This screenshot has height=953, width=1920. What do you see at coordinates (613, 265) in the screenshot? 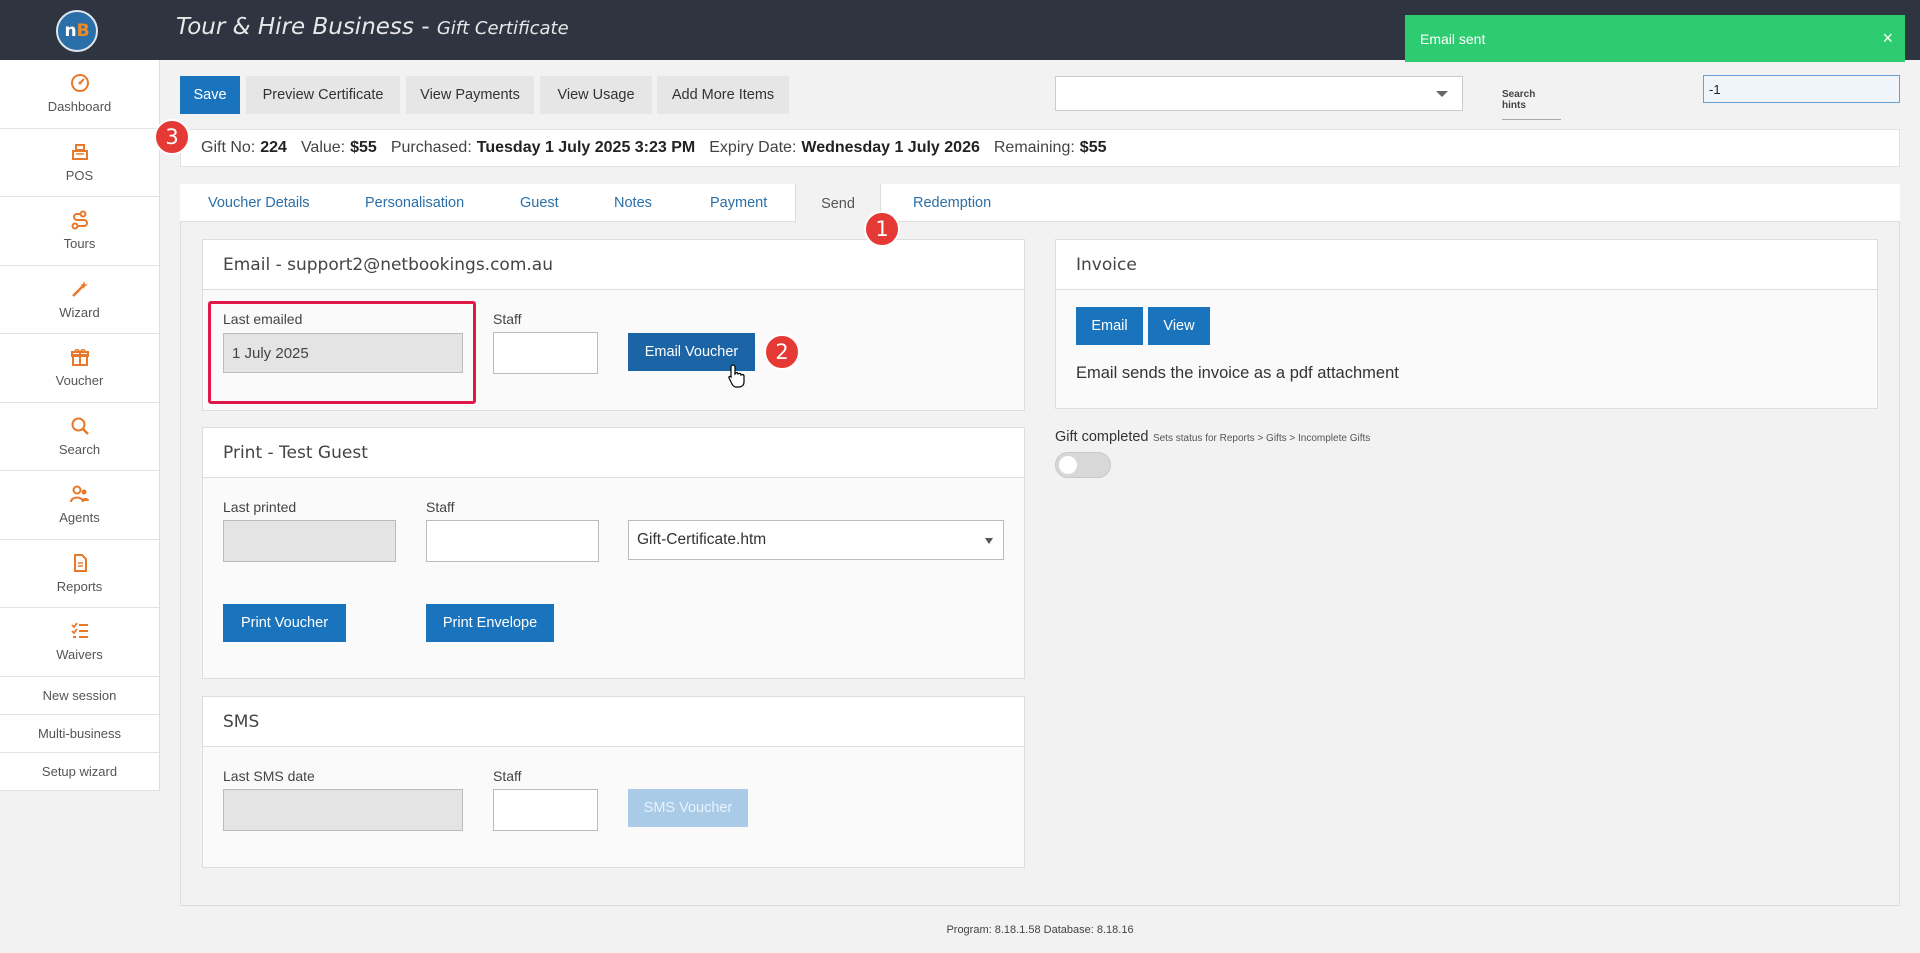
I see `email-panel-title: Email - support2@netbookings.com.au` at bounding box center [613, 265].